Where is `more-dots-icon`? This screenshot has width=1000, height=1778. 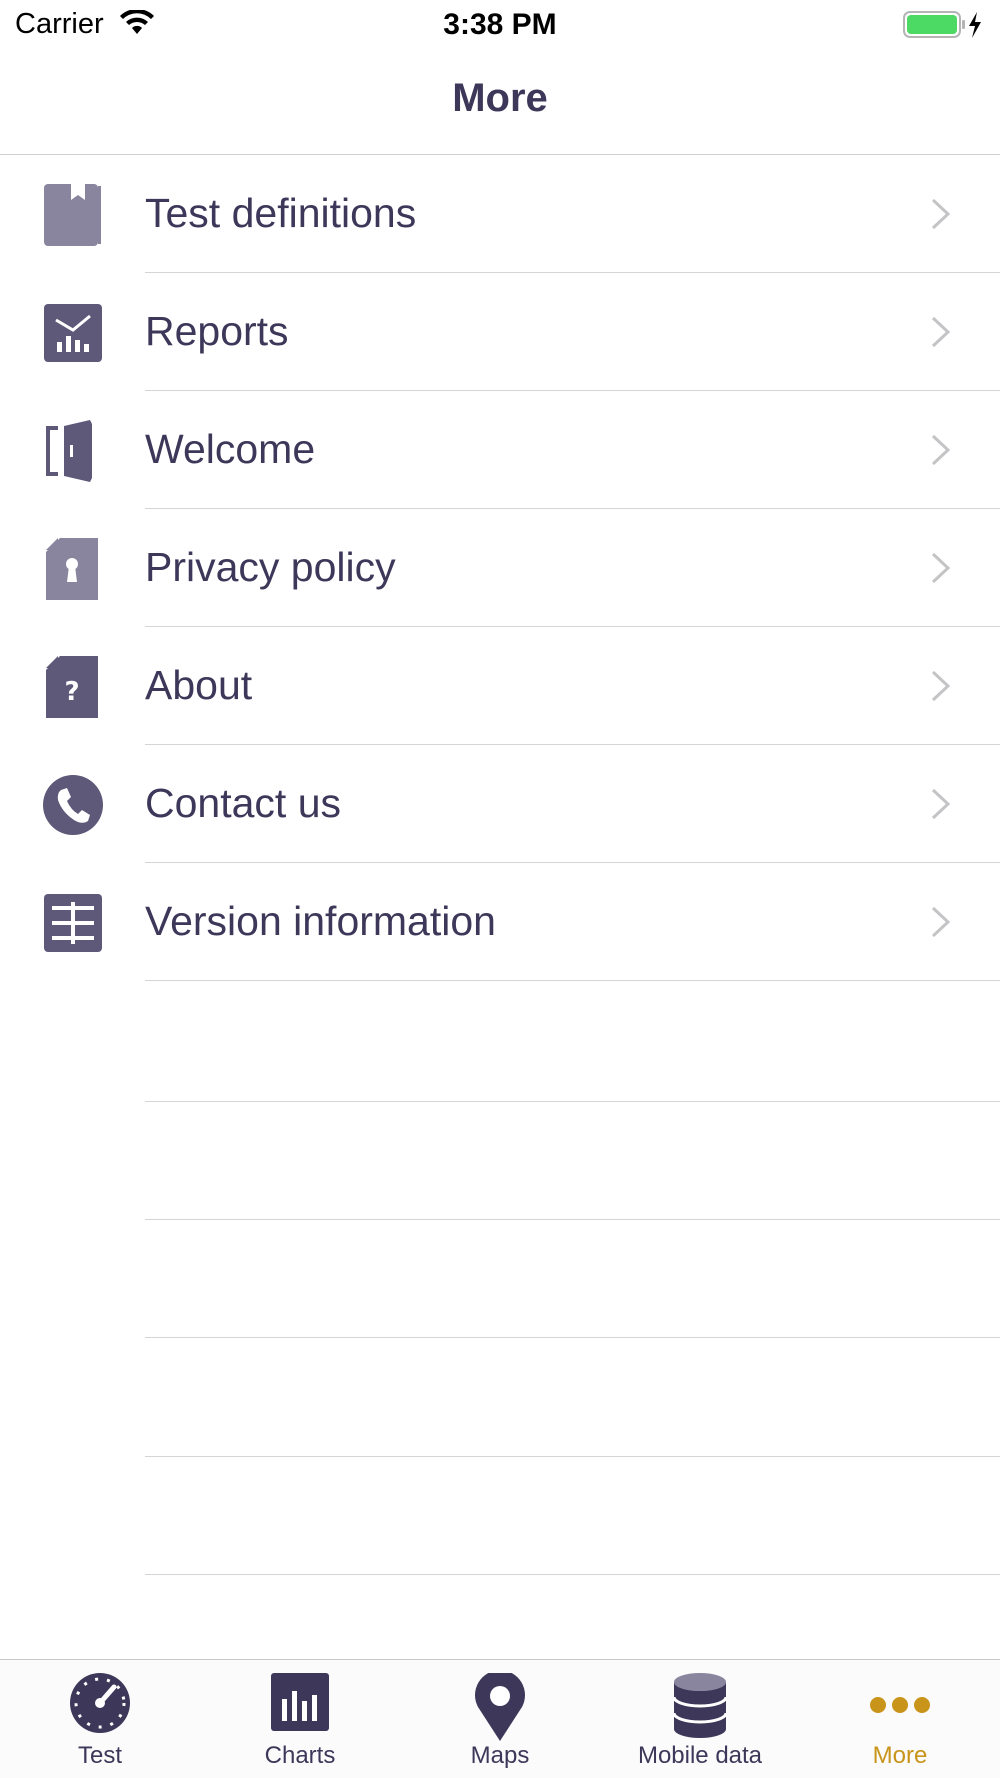
more-dots-icon is located at coordinates (900, 1707).